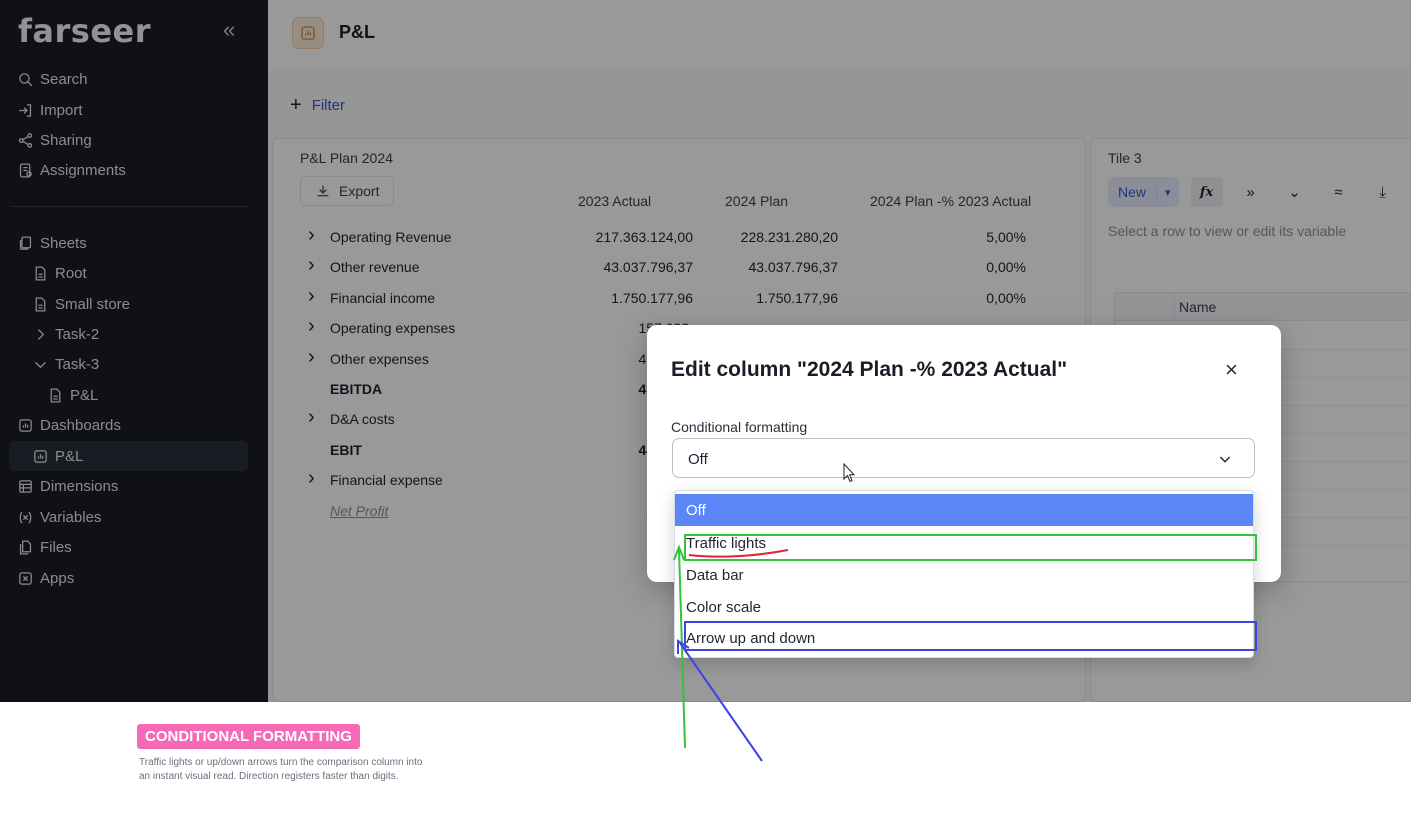 The width and height of the screenshot is (1411, 831). I want to click on option-off: Off, so click(964, 510).